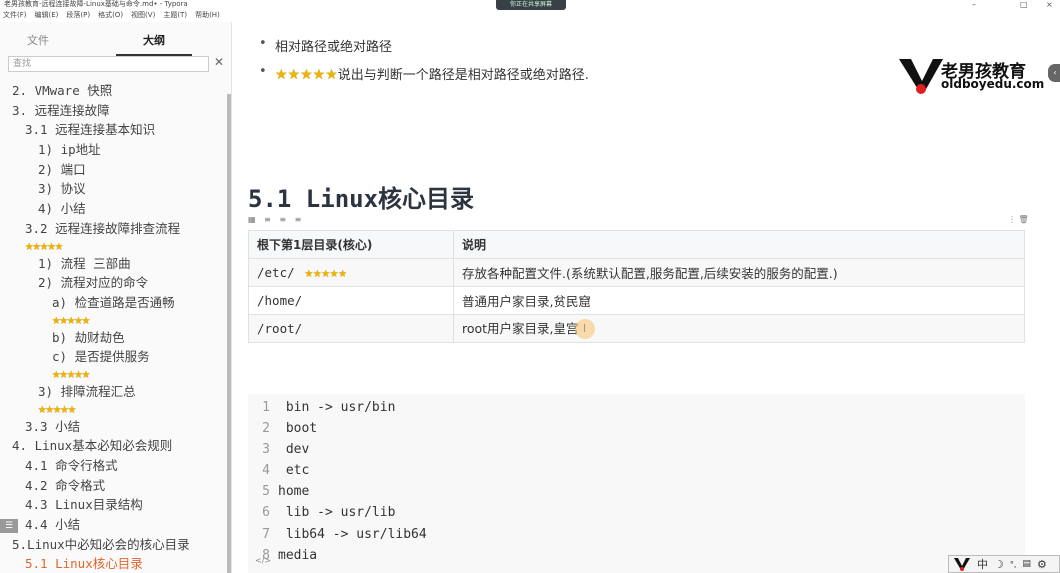  What do you see at coordinates (636, 428) in the screenshot?
I see `code-line: 2 boot` at bounding box center [636, 428].